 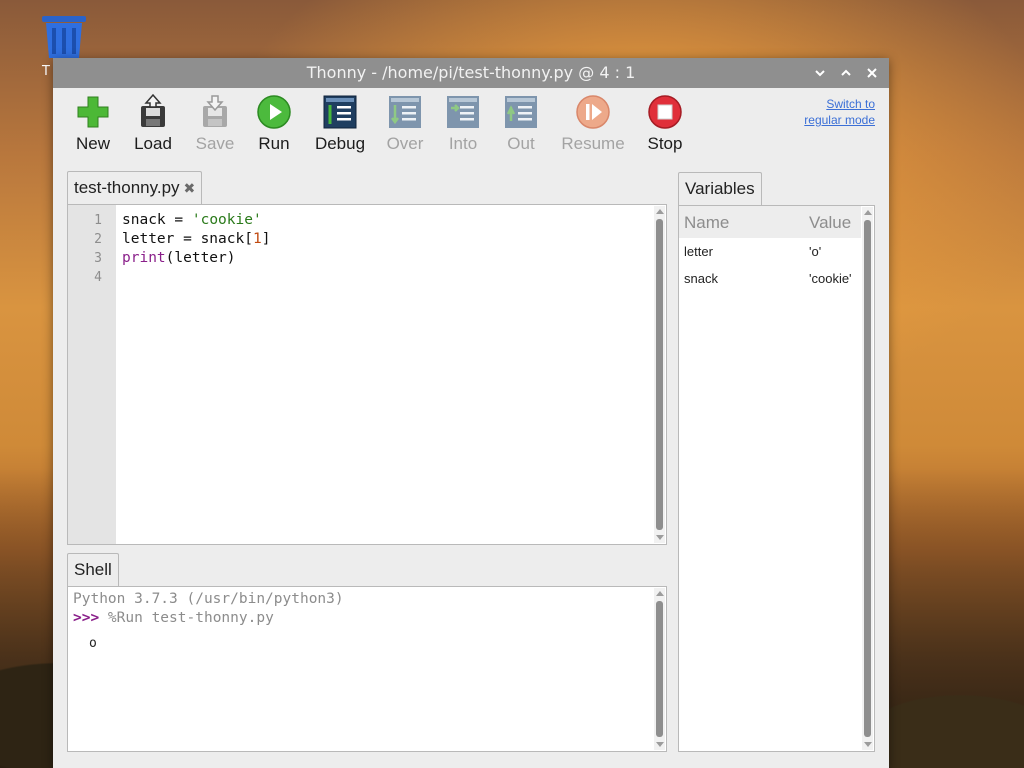 What do you see at coordinates (127, 187) in the screenshot?
I see `editor-tab-label: test-thonny.py` at bounding box center [127, 187].